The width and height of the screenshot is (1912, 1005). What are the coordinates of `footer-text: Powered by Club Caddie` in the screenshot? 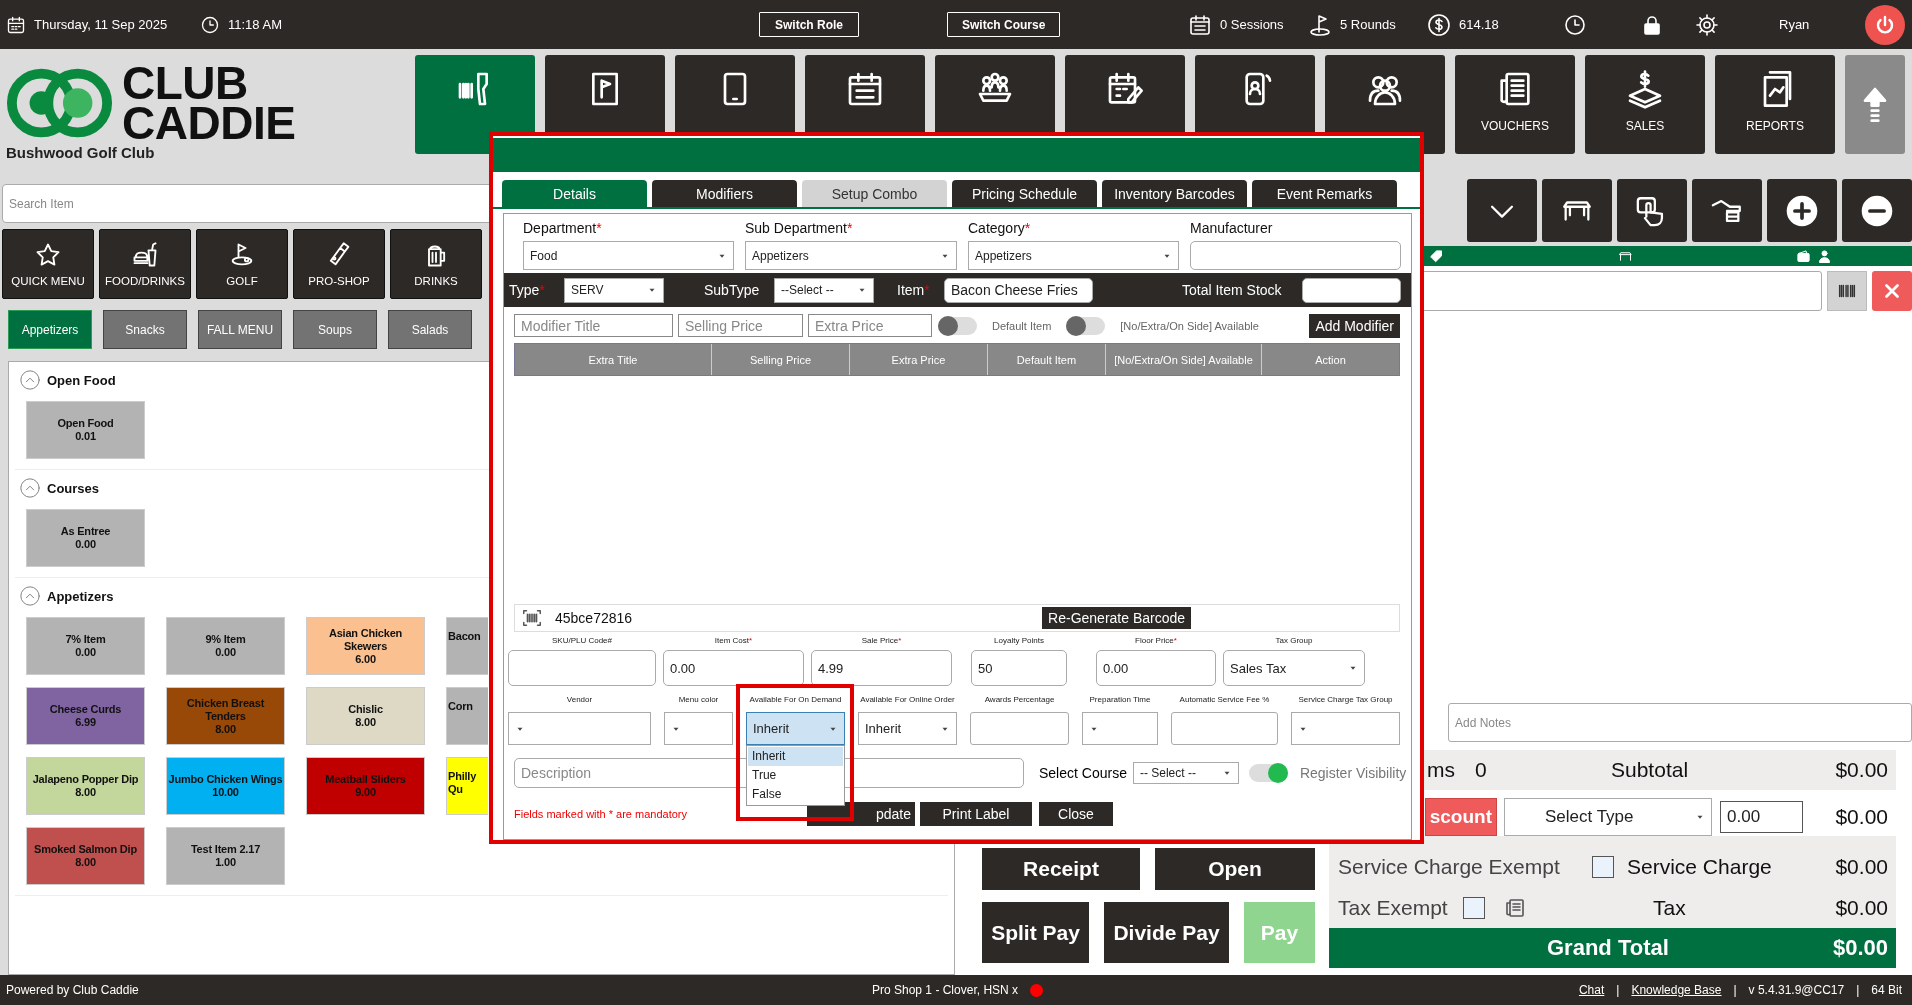 It's located at (73, 990).